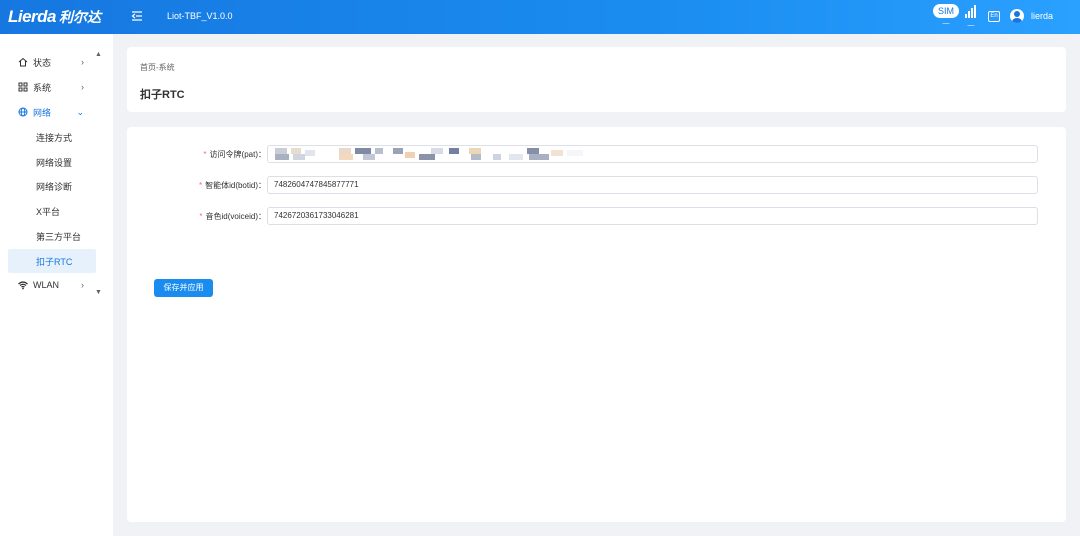 This screenshot has width=1080, height=536. Describe the element at coordinates (200, 16) in the screenshot. I see `app-version: Liot-TBF_V1.0.0` at that location.